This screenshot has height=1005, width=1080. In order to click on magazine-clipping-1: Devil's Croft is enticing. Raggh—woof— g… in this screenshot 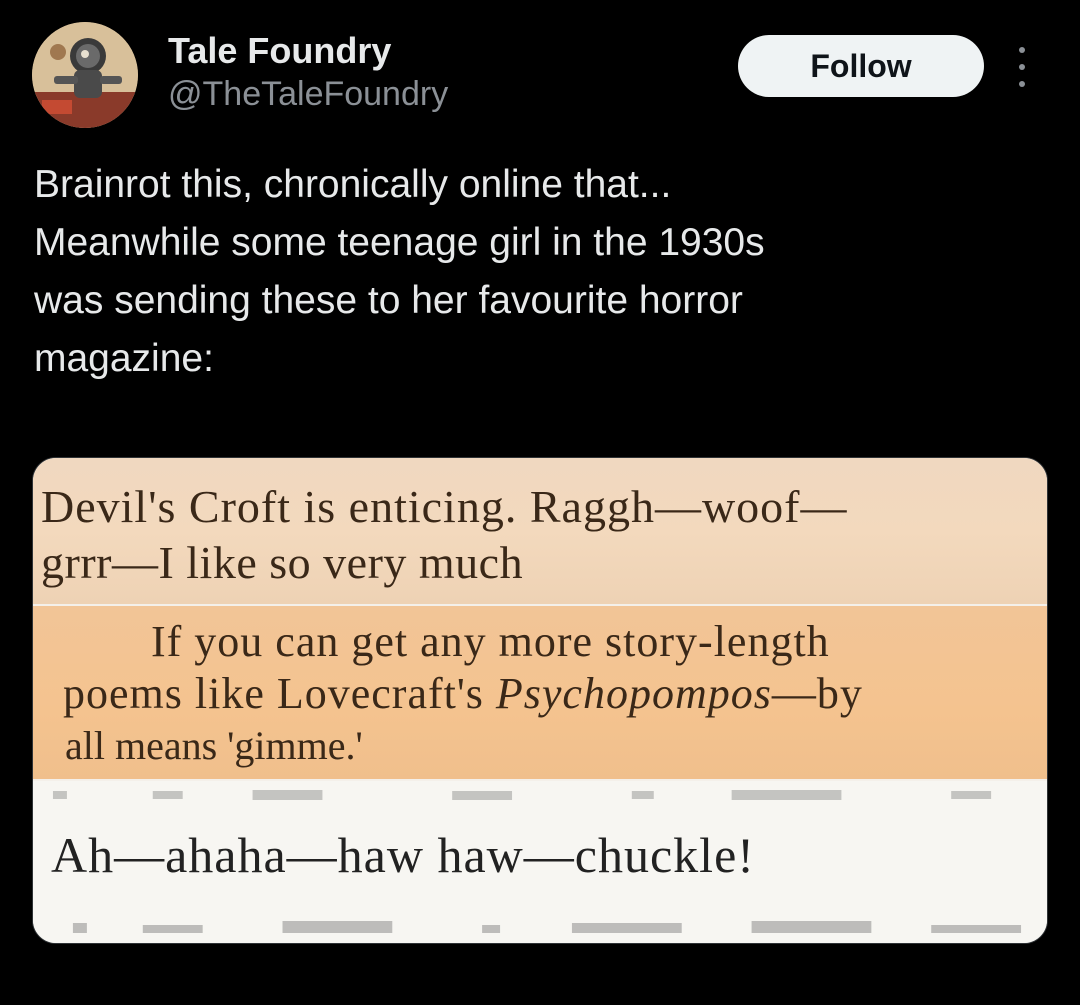, I will do `click(540, 532)`.